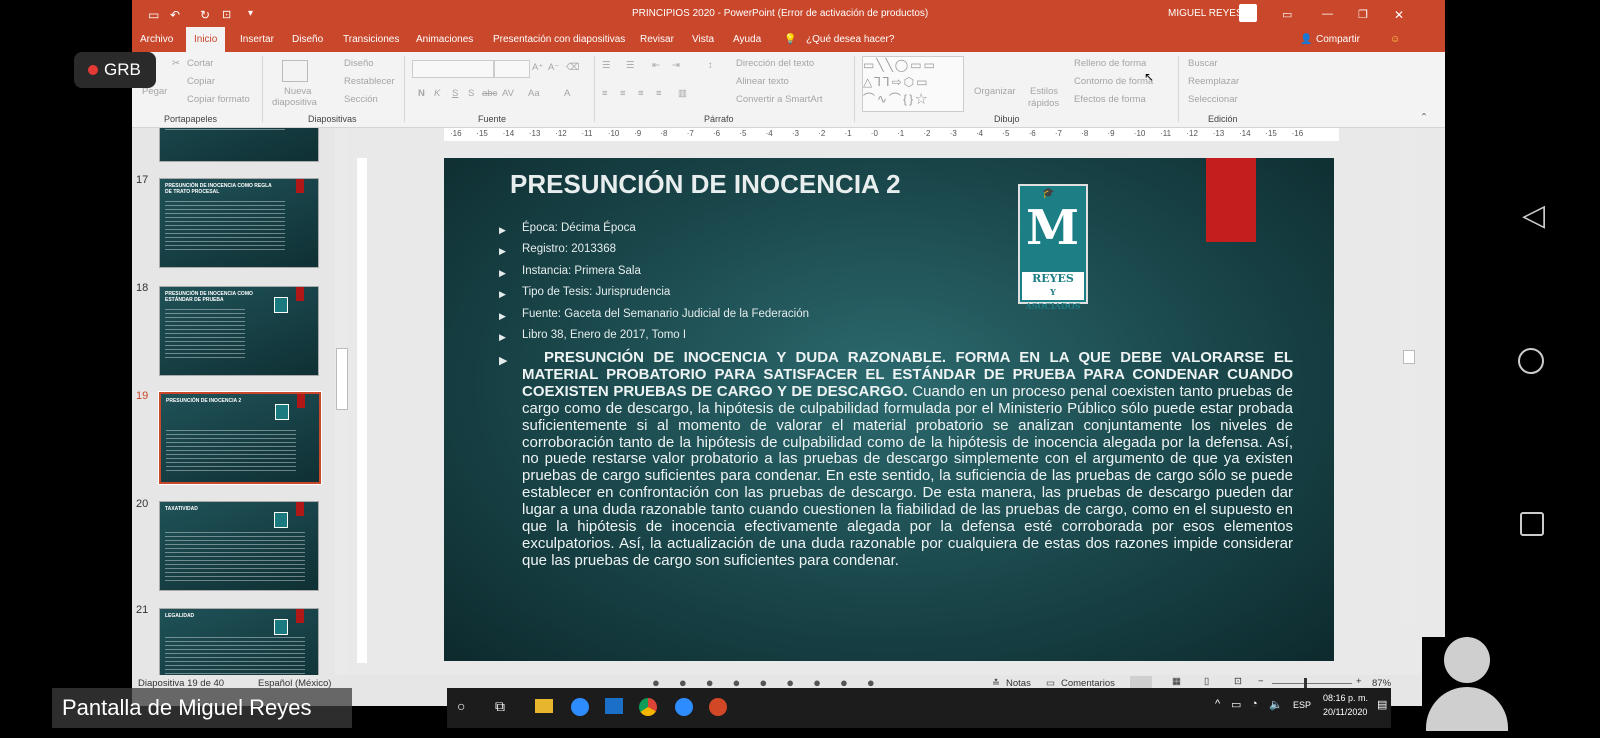  I want to click on align-left-icon: ≡, so click(605, 93).